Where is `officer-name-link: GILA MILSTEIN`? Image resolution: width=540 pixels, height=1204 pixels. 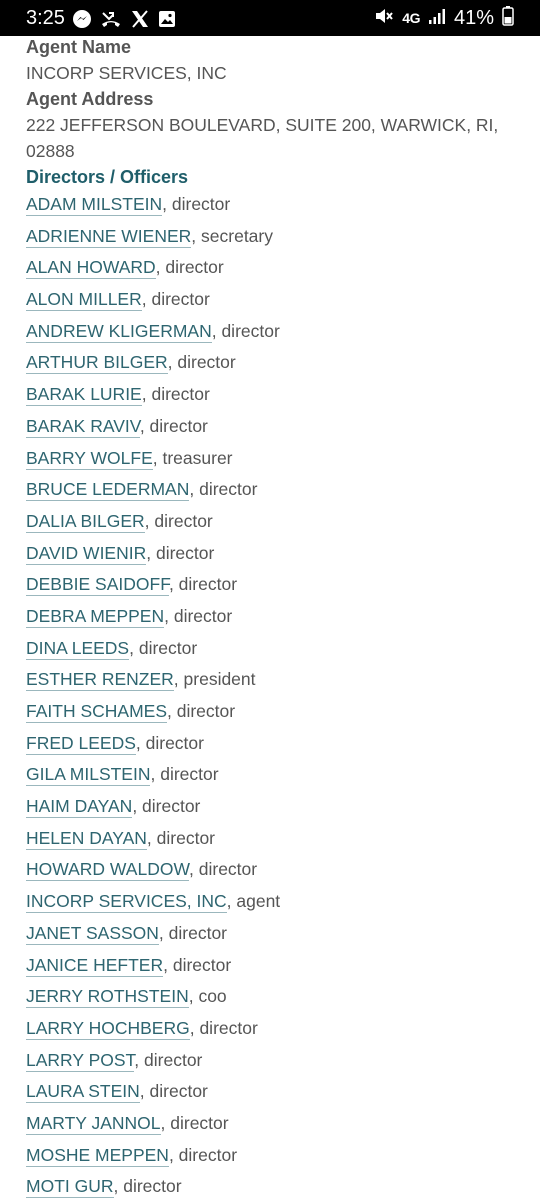 officer-name-link: GILA MILSTEIN is located at coordinates (88, 775).